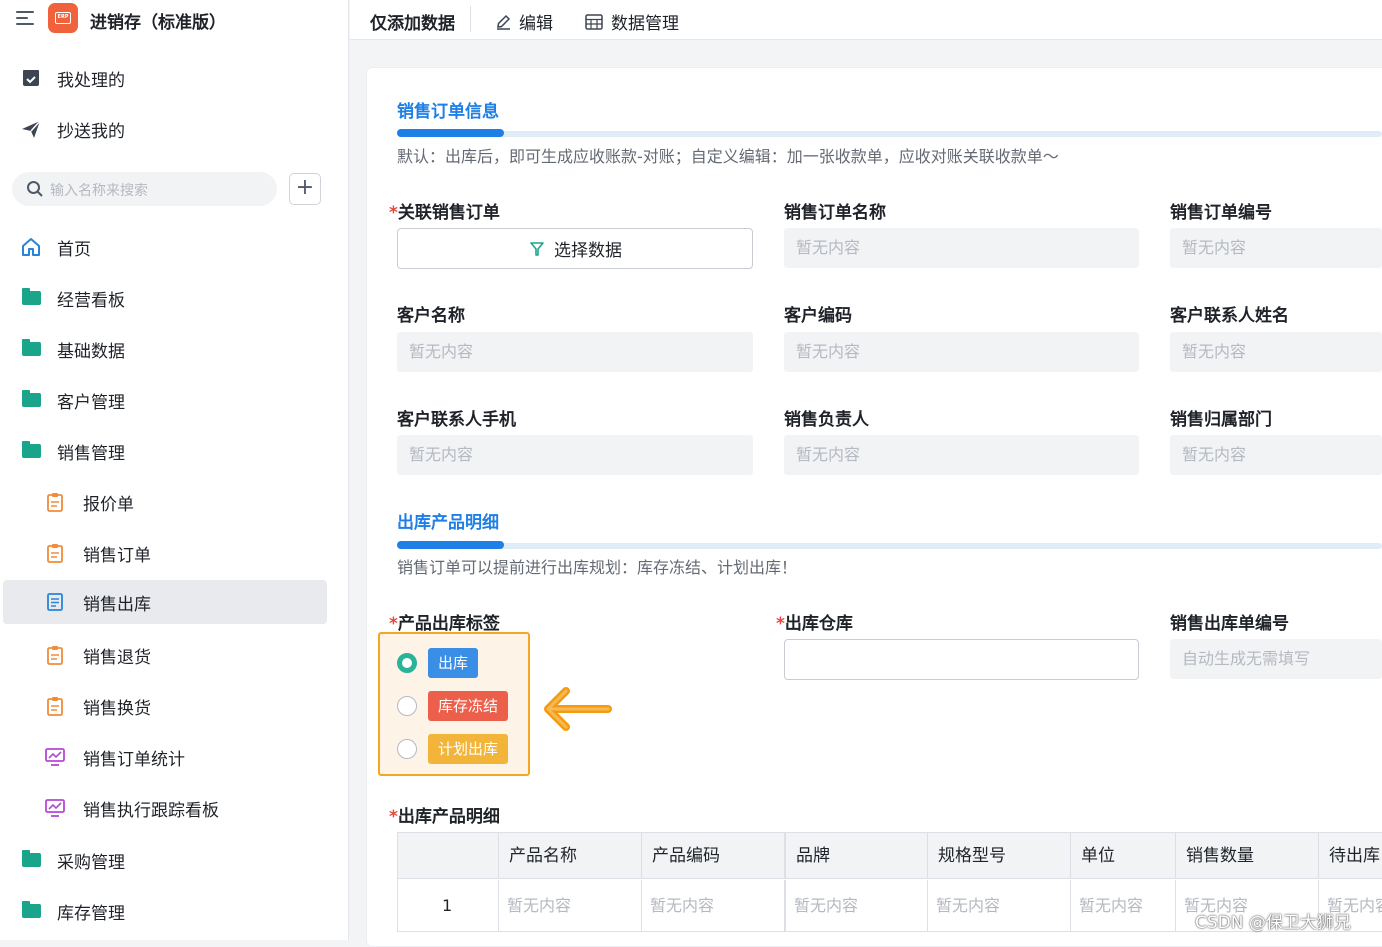 This screenshot has height=947, width=1382. What do you see at coordinates (91, 453) in the screenshot?
I see `nav-label: 销售管理` at bounding box center [91, 453].